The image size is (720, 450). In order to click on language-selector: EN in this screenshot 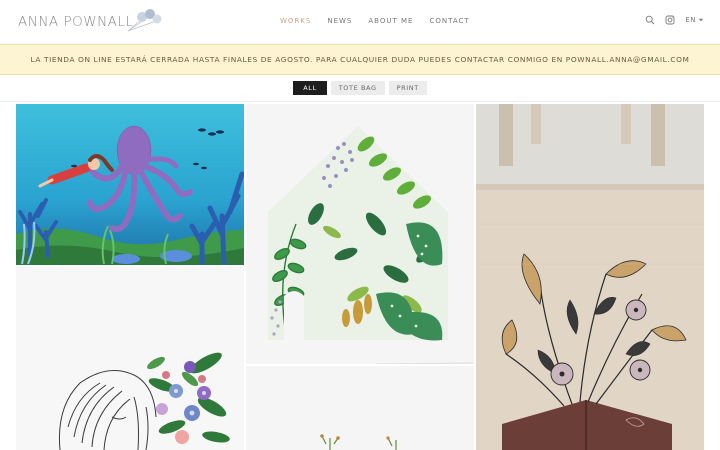, I will do `click(694, 20)`.